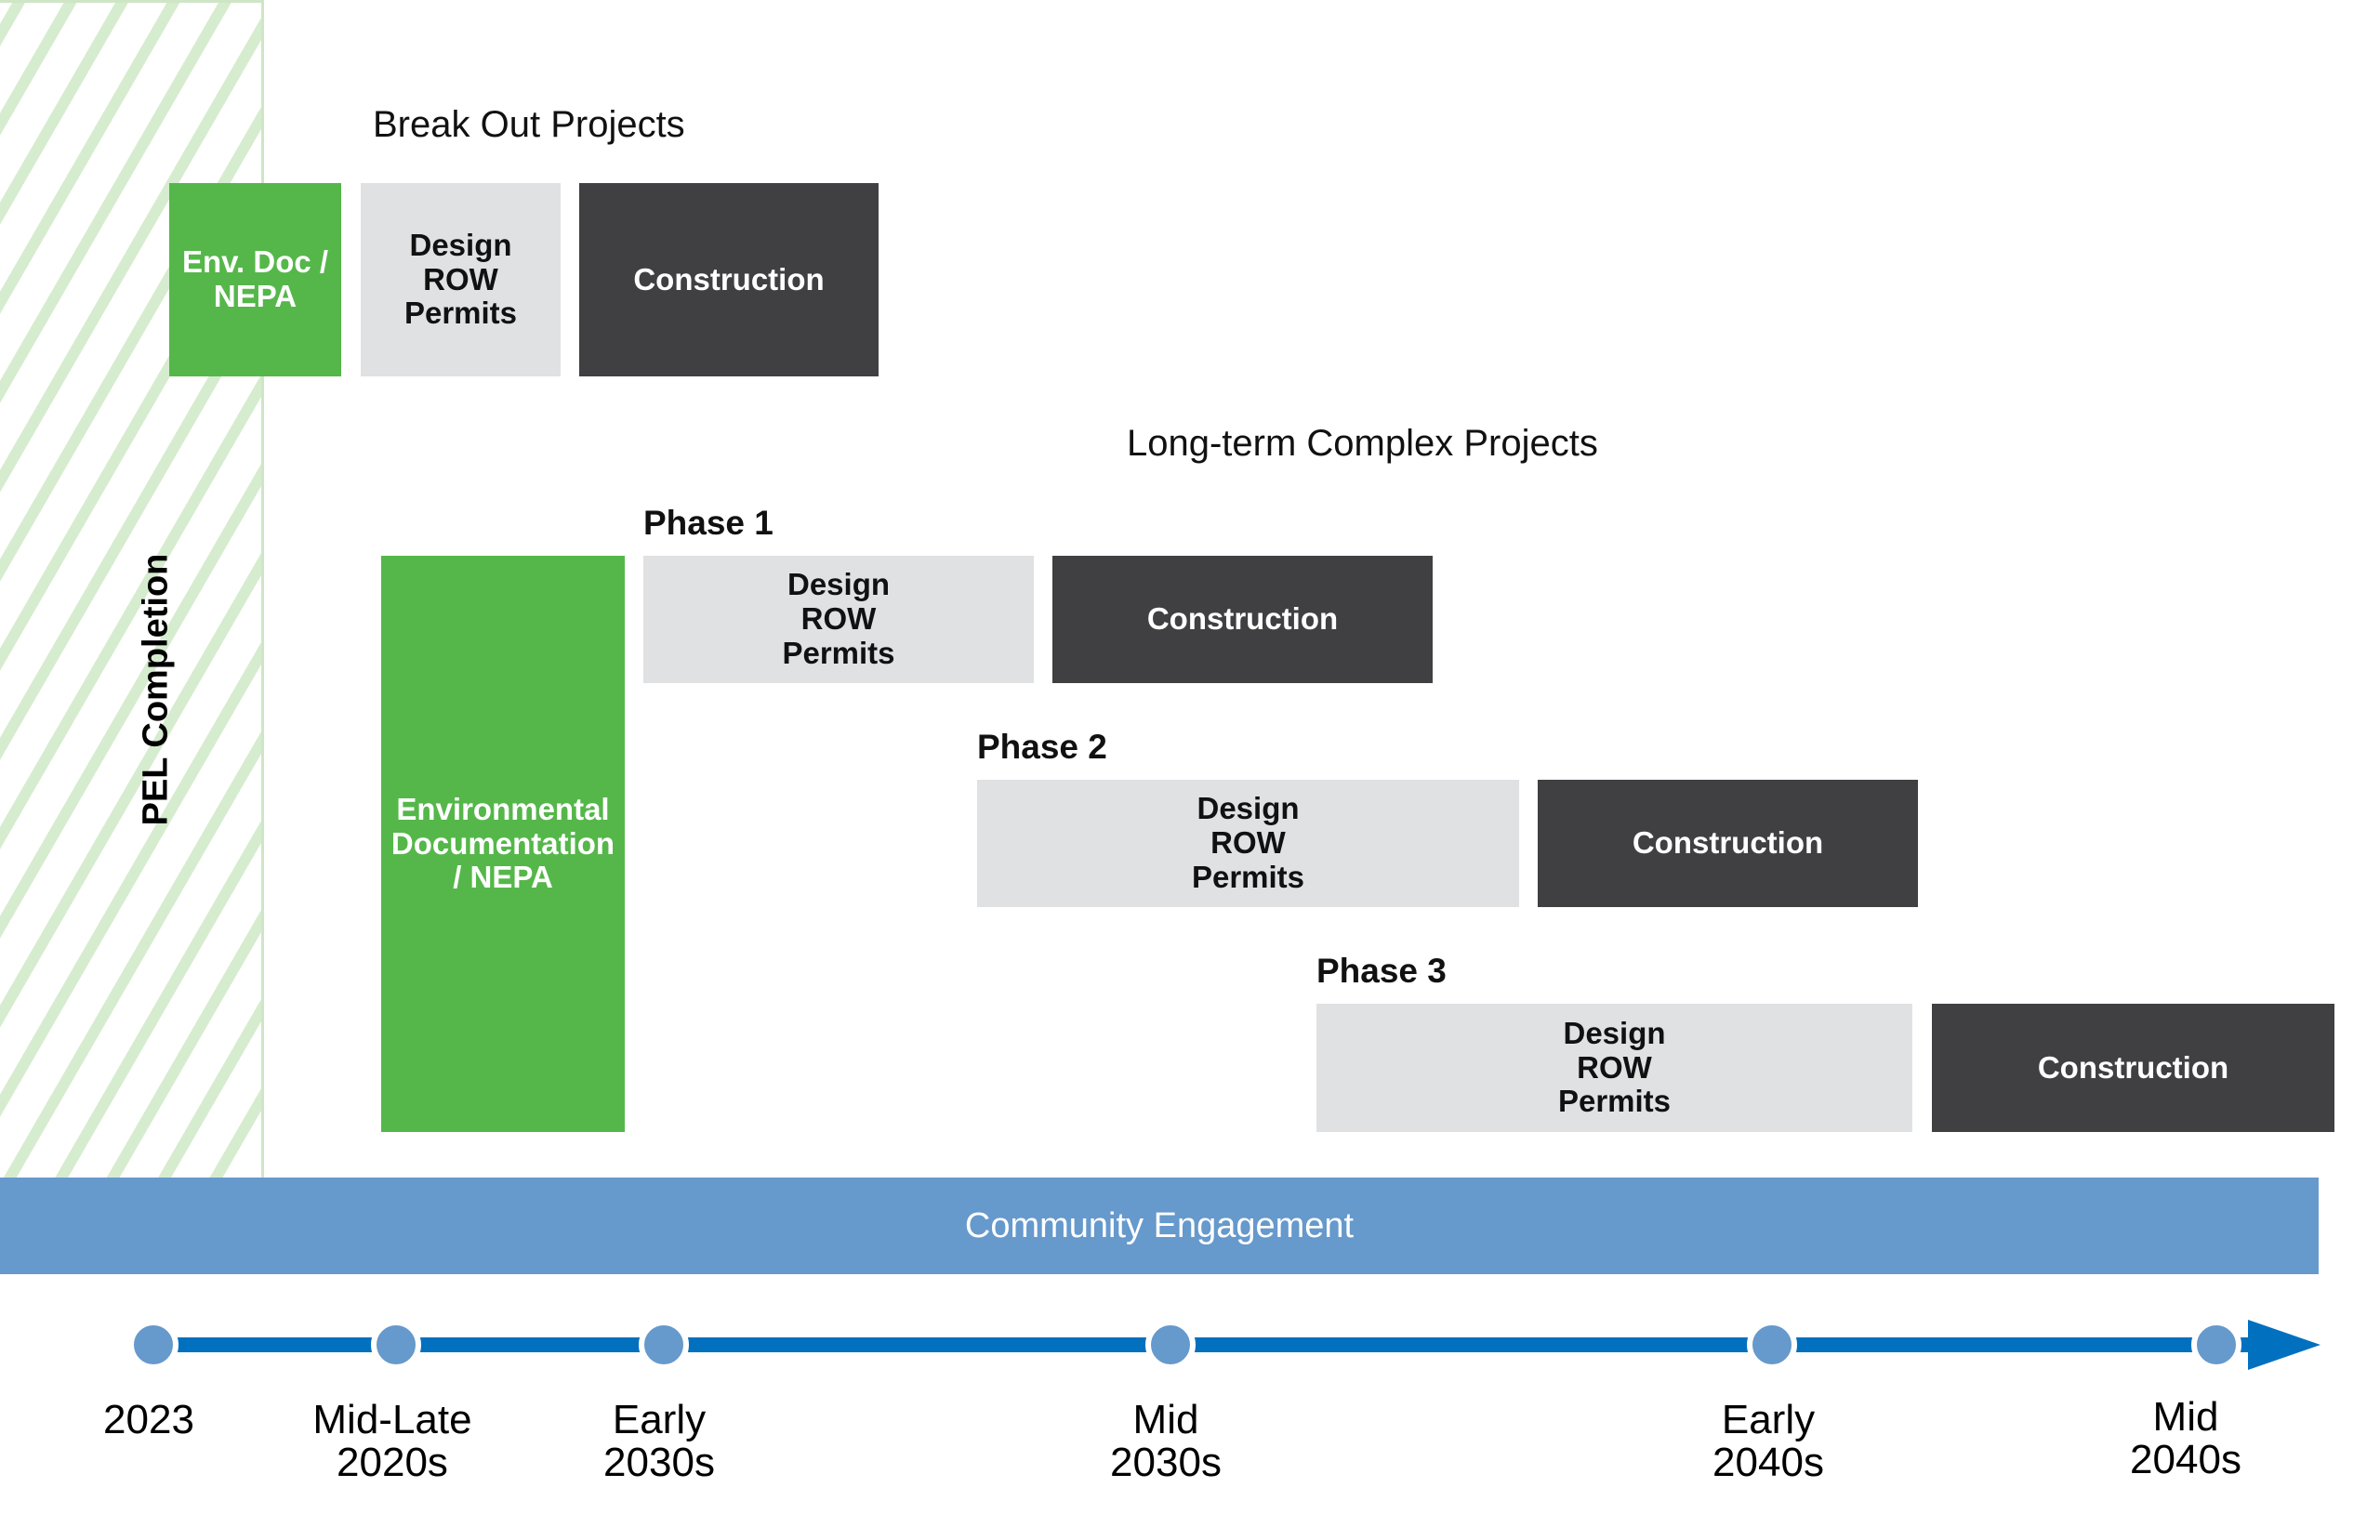 This screenshot has height=1540, width=2380. Describe the element at coordinates (1042, 747) in the screenshot. I see `phase-2-label: Phase 2` at that location.